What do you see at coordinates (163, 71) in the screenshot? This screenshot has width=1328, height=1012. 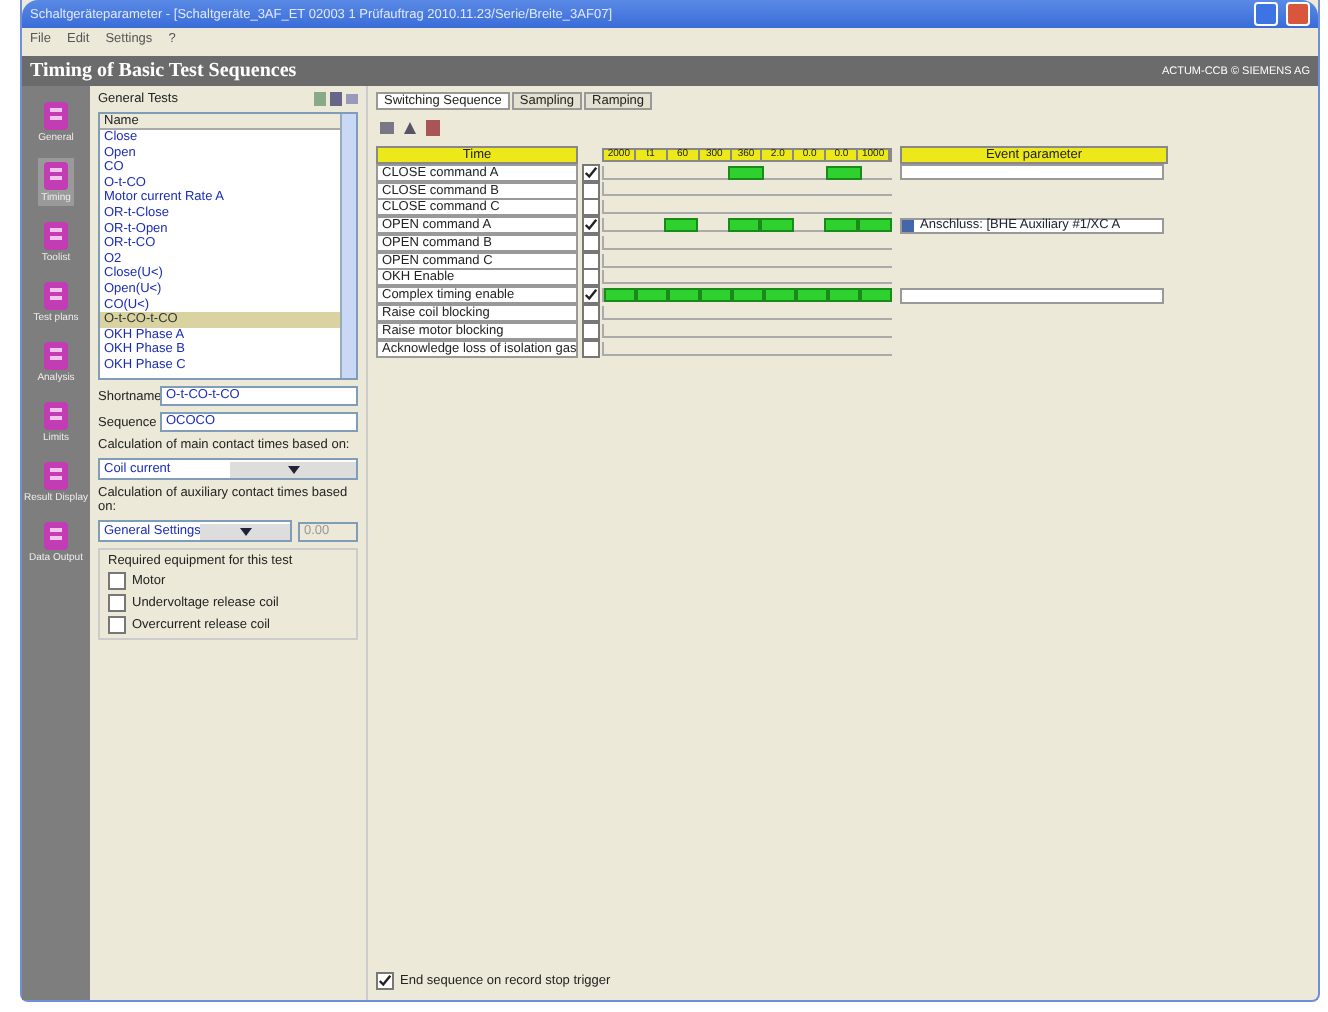 I see `page-title: Timing of Basic Test Sequences` at bounding box center [163, 71].